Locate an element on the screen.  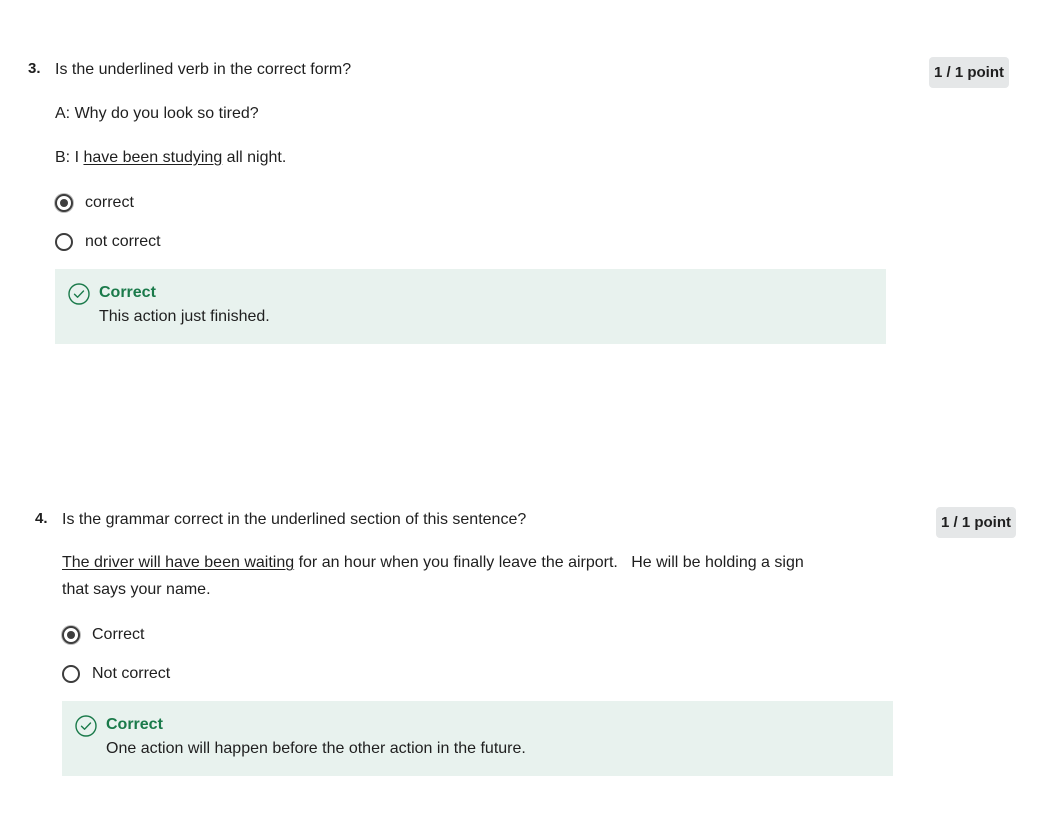
option-correct: Correct is located at coordinates (103, 635).